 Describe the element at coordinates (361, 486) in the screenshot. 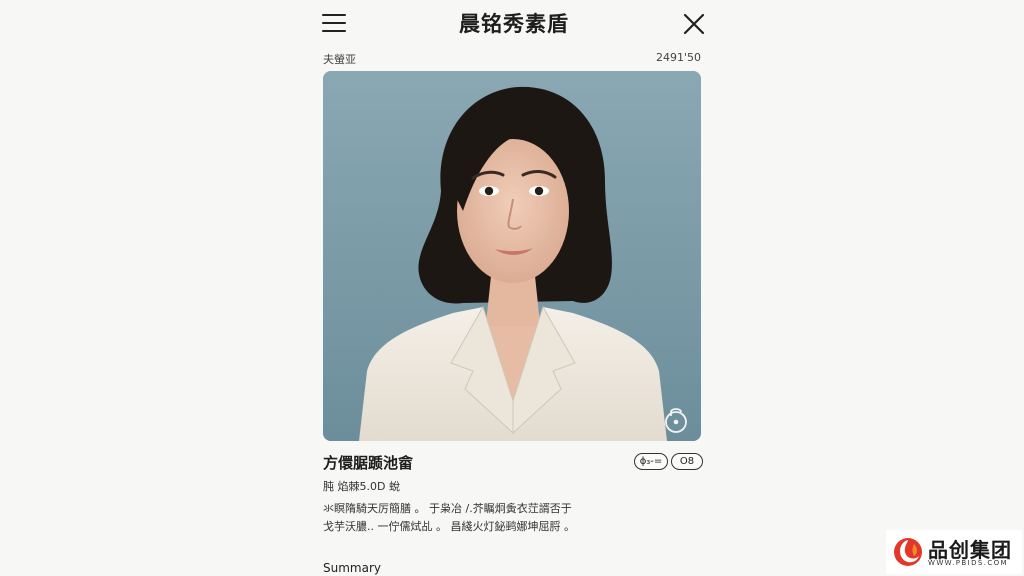

I see `profile-subtitle: 肫 焰棘5.0D 蛻` at that location.